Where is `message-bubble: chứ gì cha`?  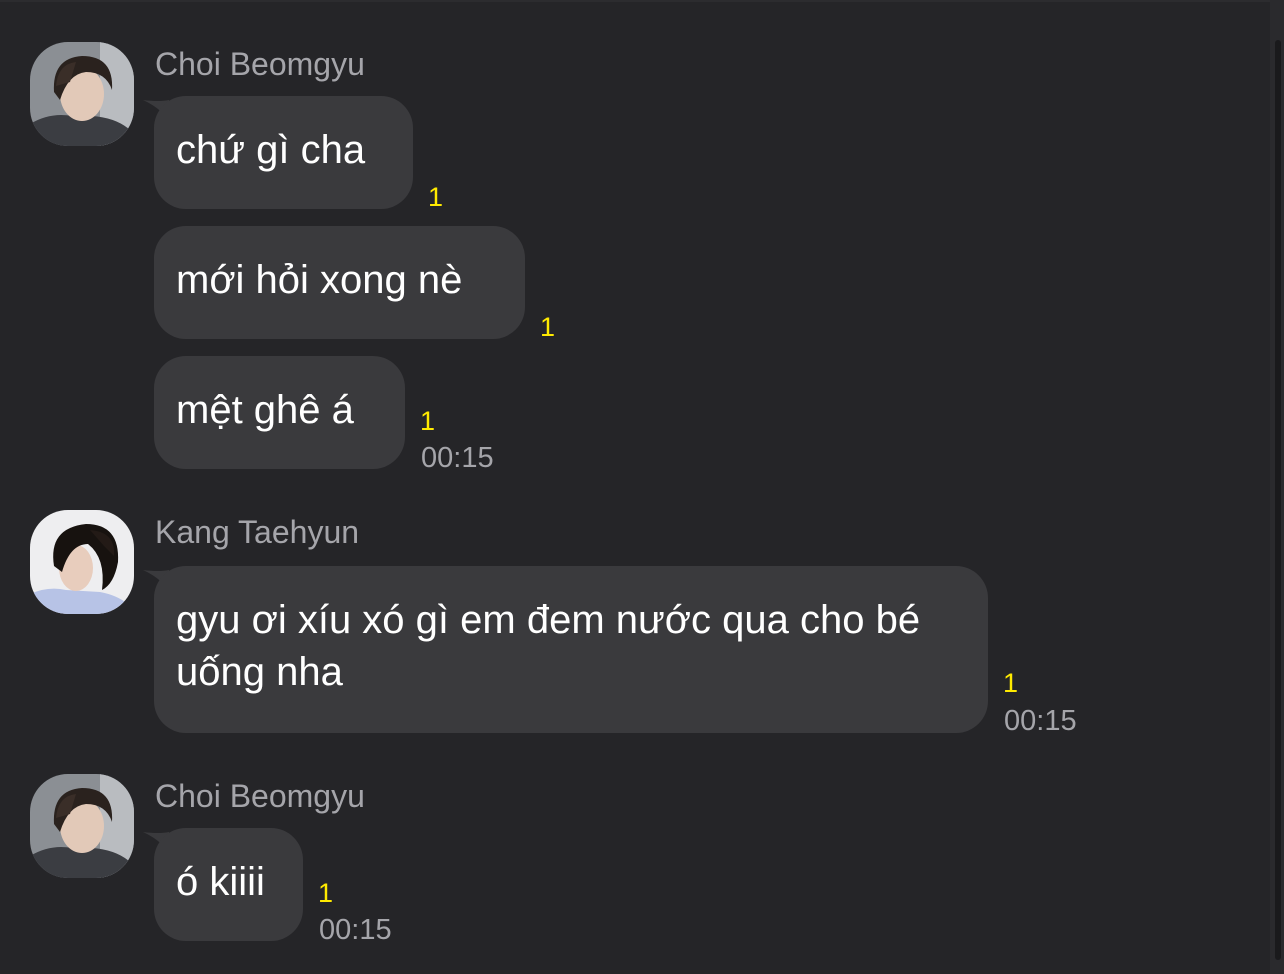 message-bubble: chứ gì cha is located at coordinates (283, 152).